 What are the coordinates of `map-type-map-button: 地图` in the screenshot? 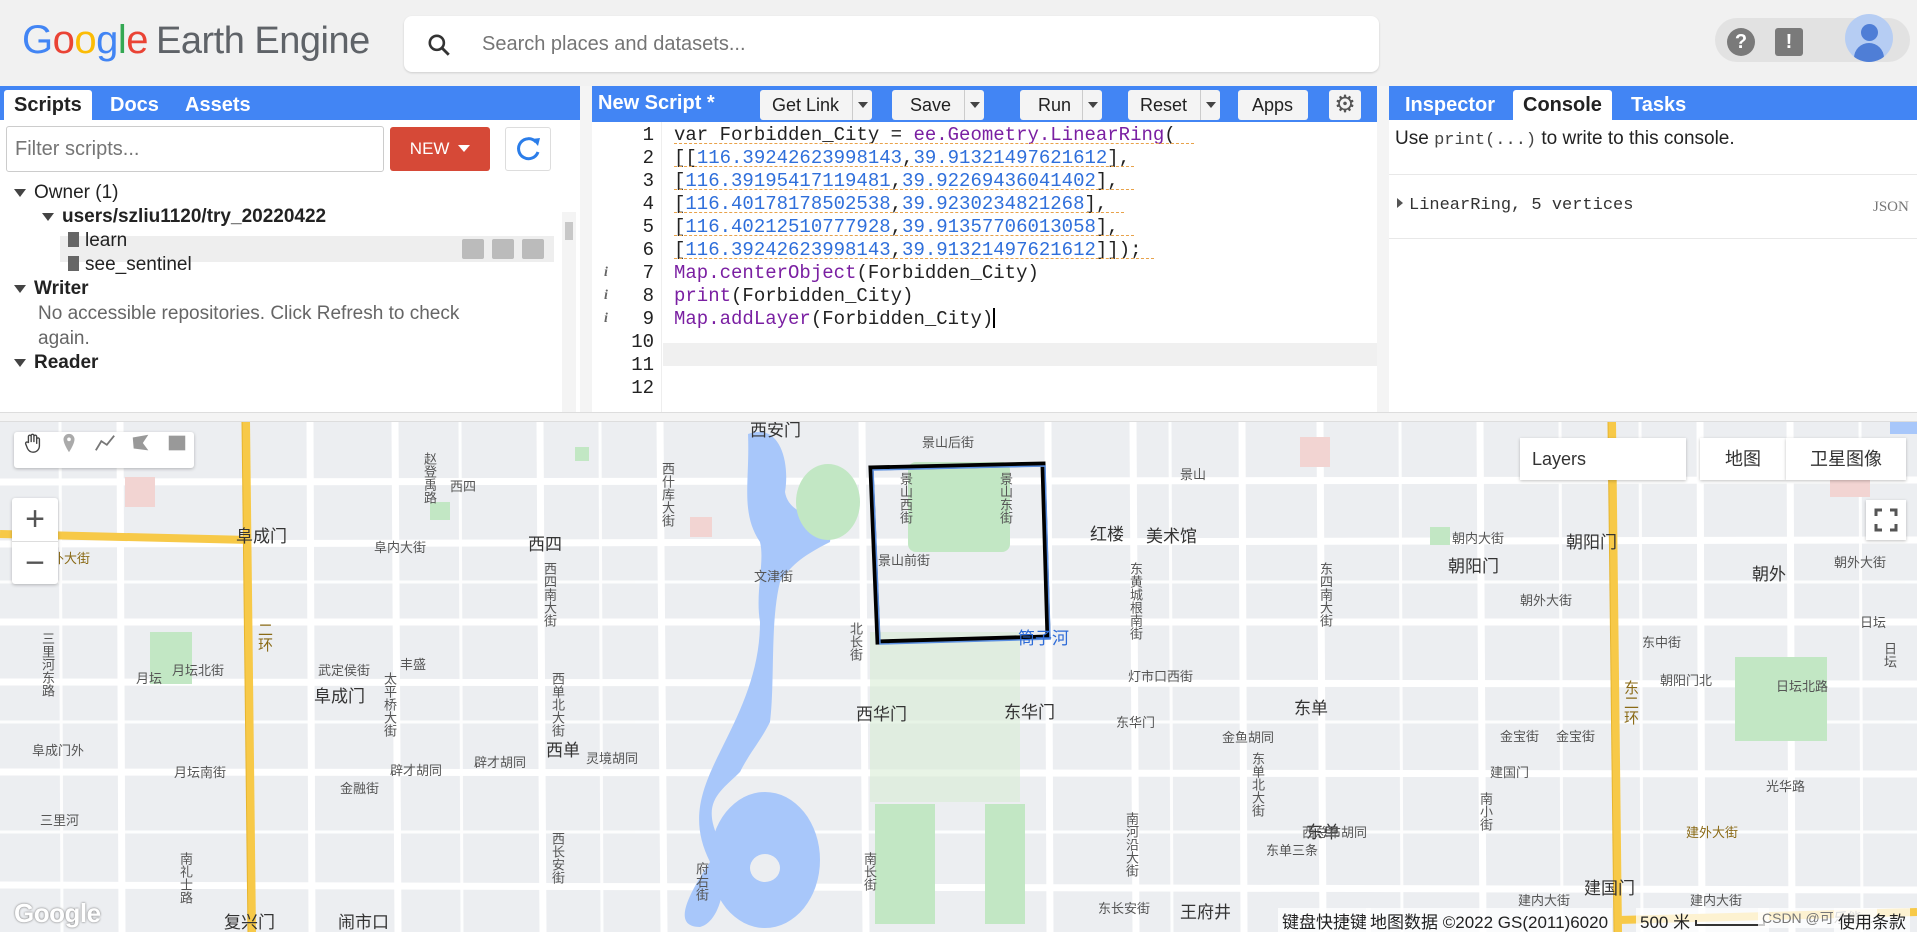 It's located at (1743, 459).